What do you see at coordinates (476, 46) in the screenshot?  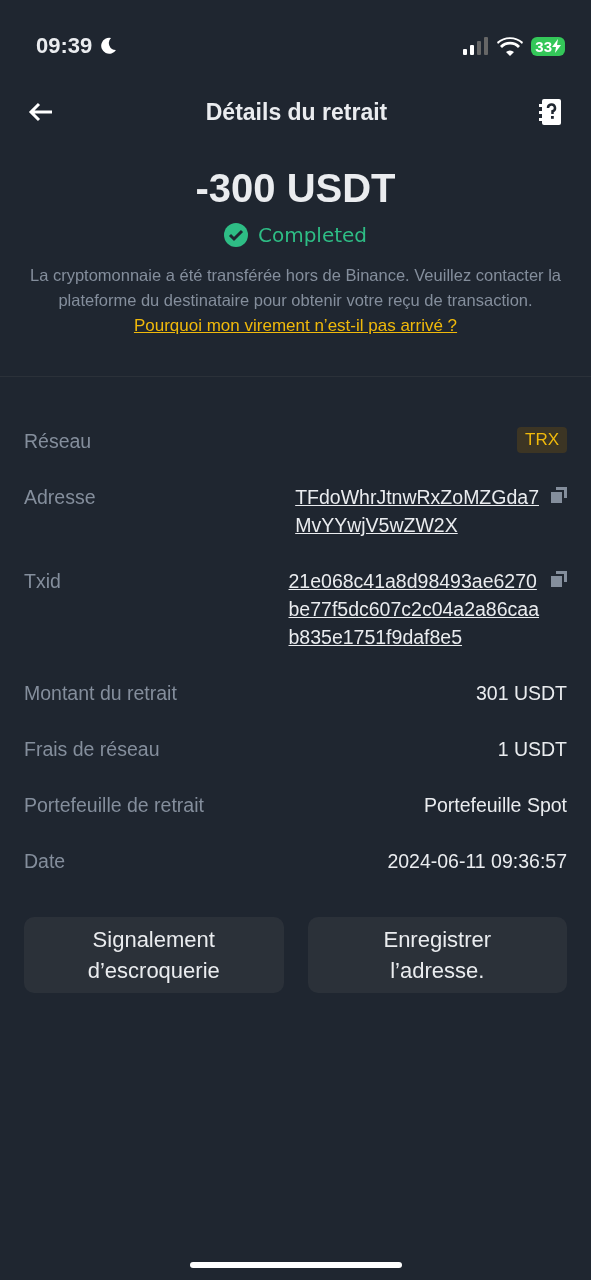 I see `signal-icon` at bounding box center [476, 46].